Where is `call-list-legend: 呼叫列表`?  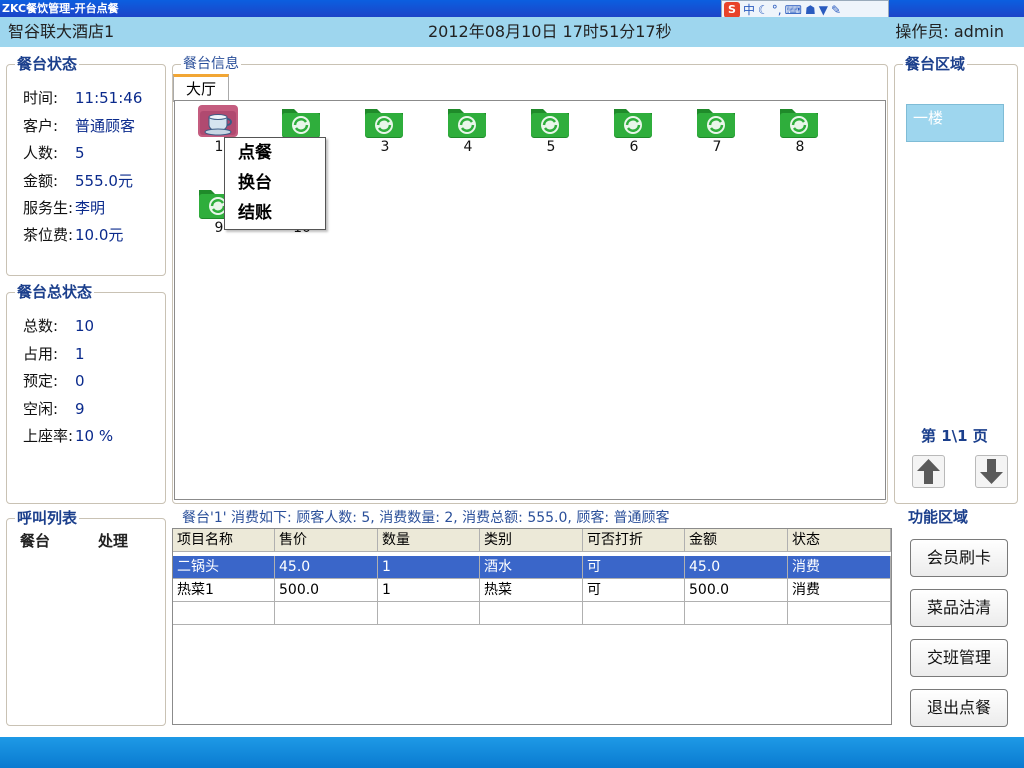
call-list-legend: 呼叫列表 is located at coordinates (47, 518).